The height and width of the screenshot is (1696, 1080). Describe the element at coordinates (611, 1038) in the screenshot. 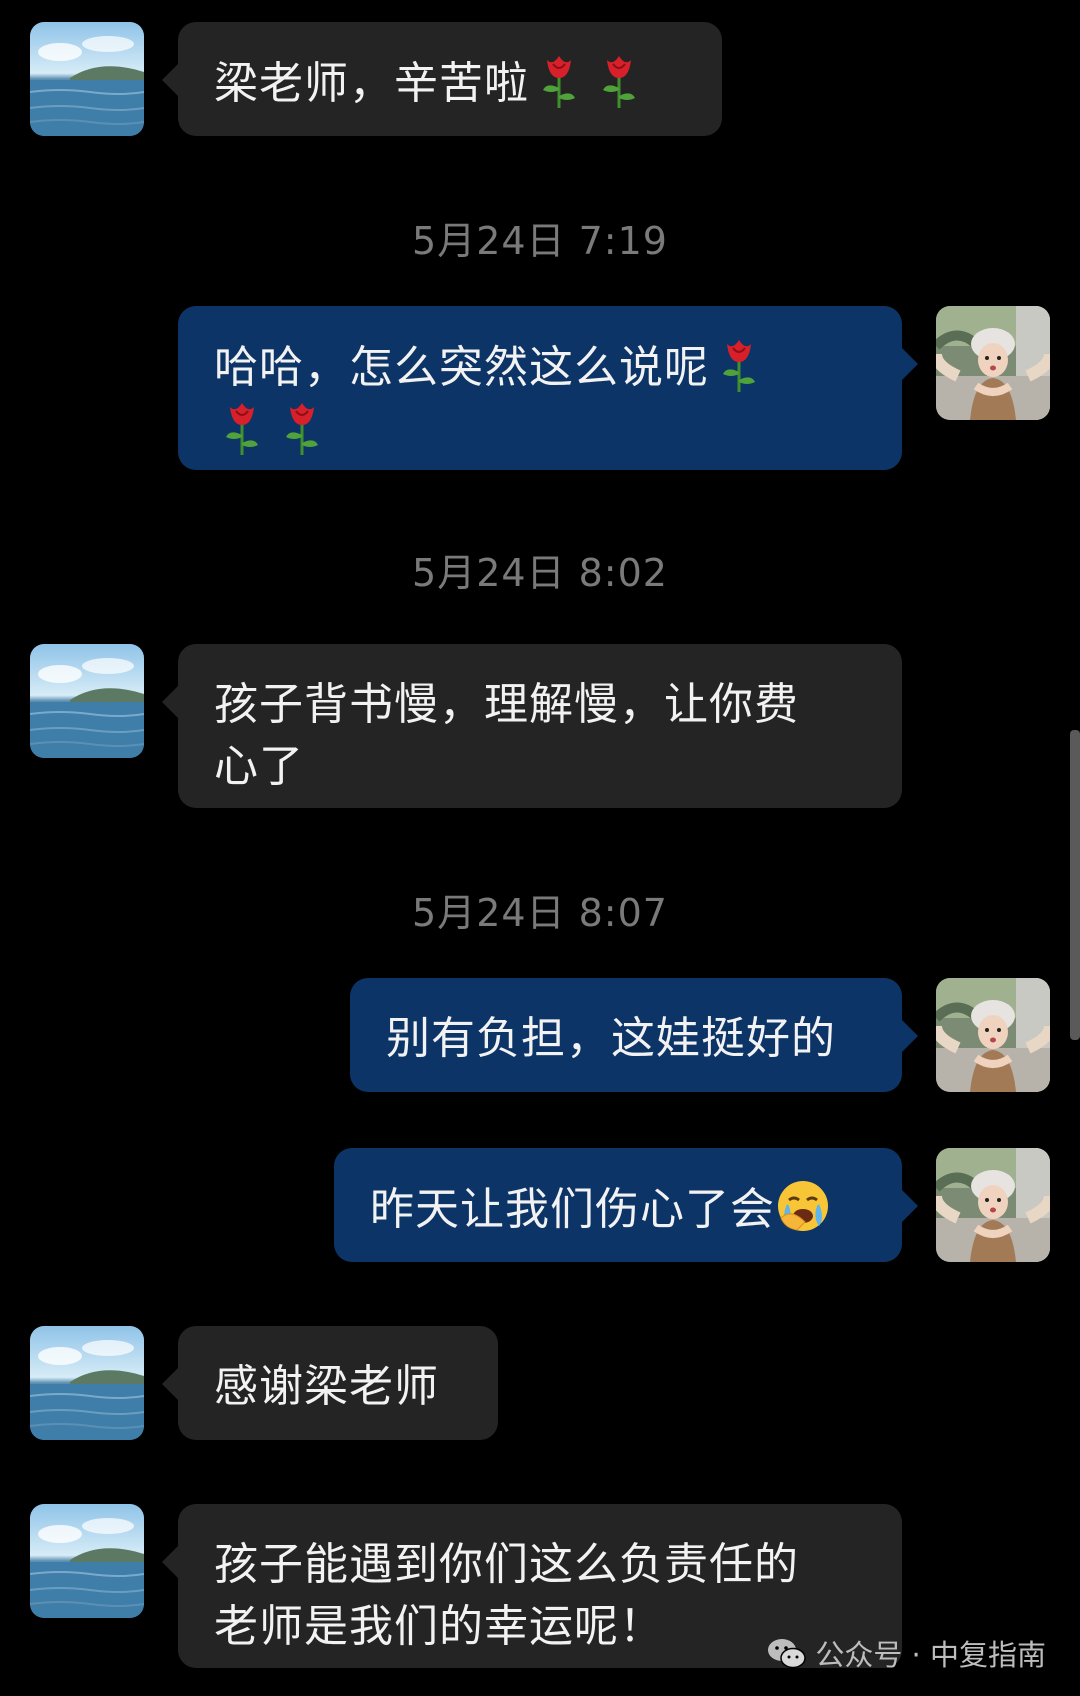

I see `message-text: 别有负担，这娃挺好的` at that location.